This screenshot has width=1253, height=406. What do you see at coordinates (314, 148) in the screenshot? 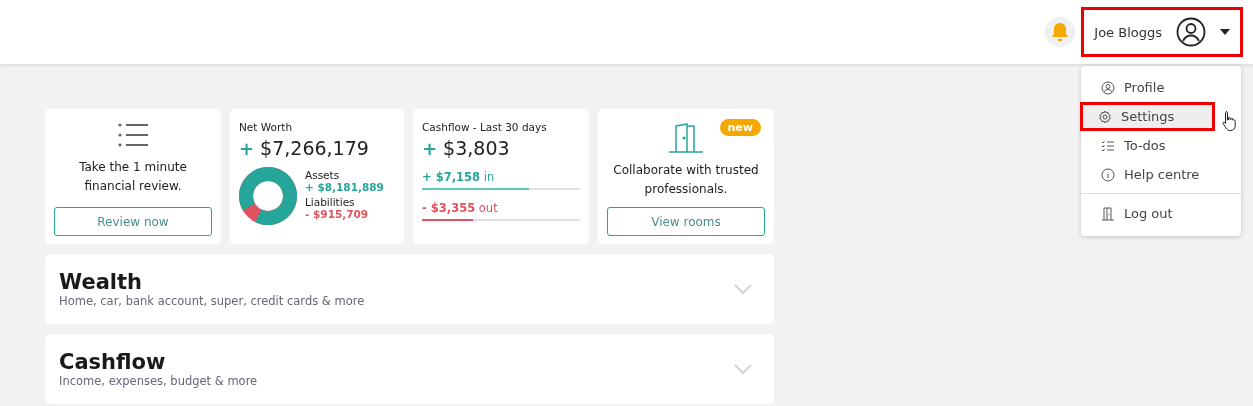
I see `net-worth-amount: $7,266,179` at bounding box center [314, 148].